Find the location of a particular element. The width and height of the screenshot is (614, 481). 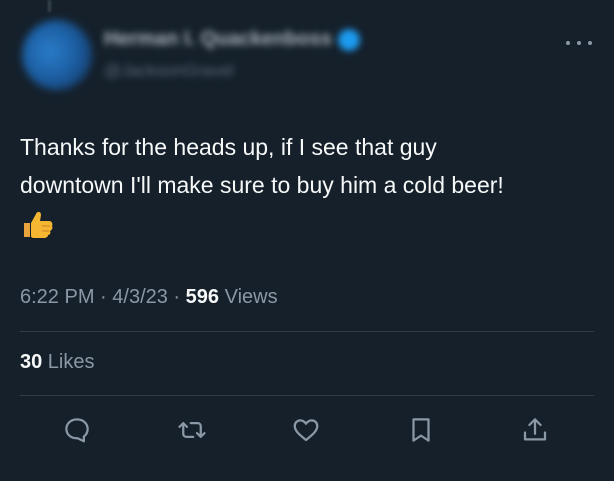

more-options-icon is located at coordinates (579, 43).